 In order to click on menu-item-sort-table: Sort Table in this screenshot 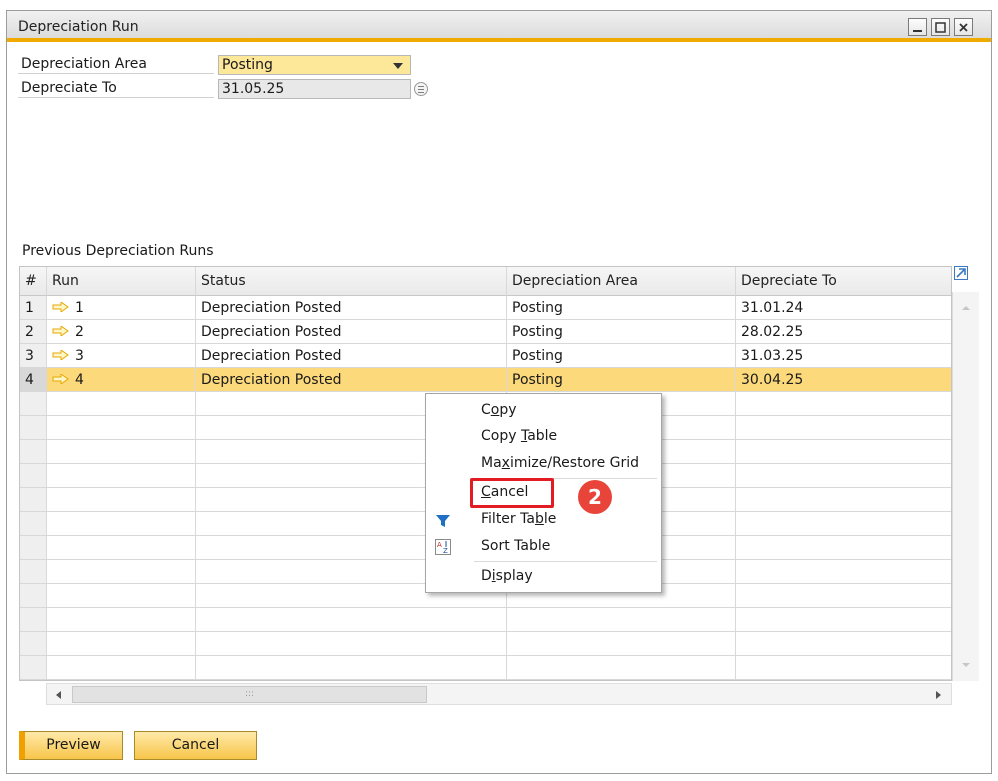, I will do `click(515, 546)`.